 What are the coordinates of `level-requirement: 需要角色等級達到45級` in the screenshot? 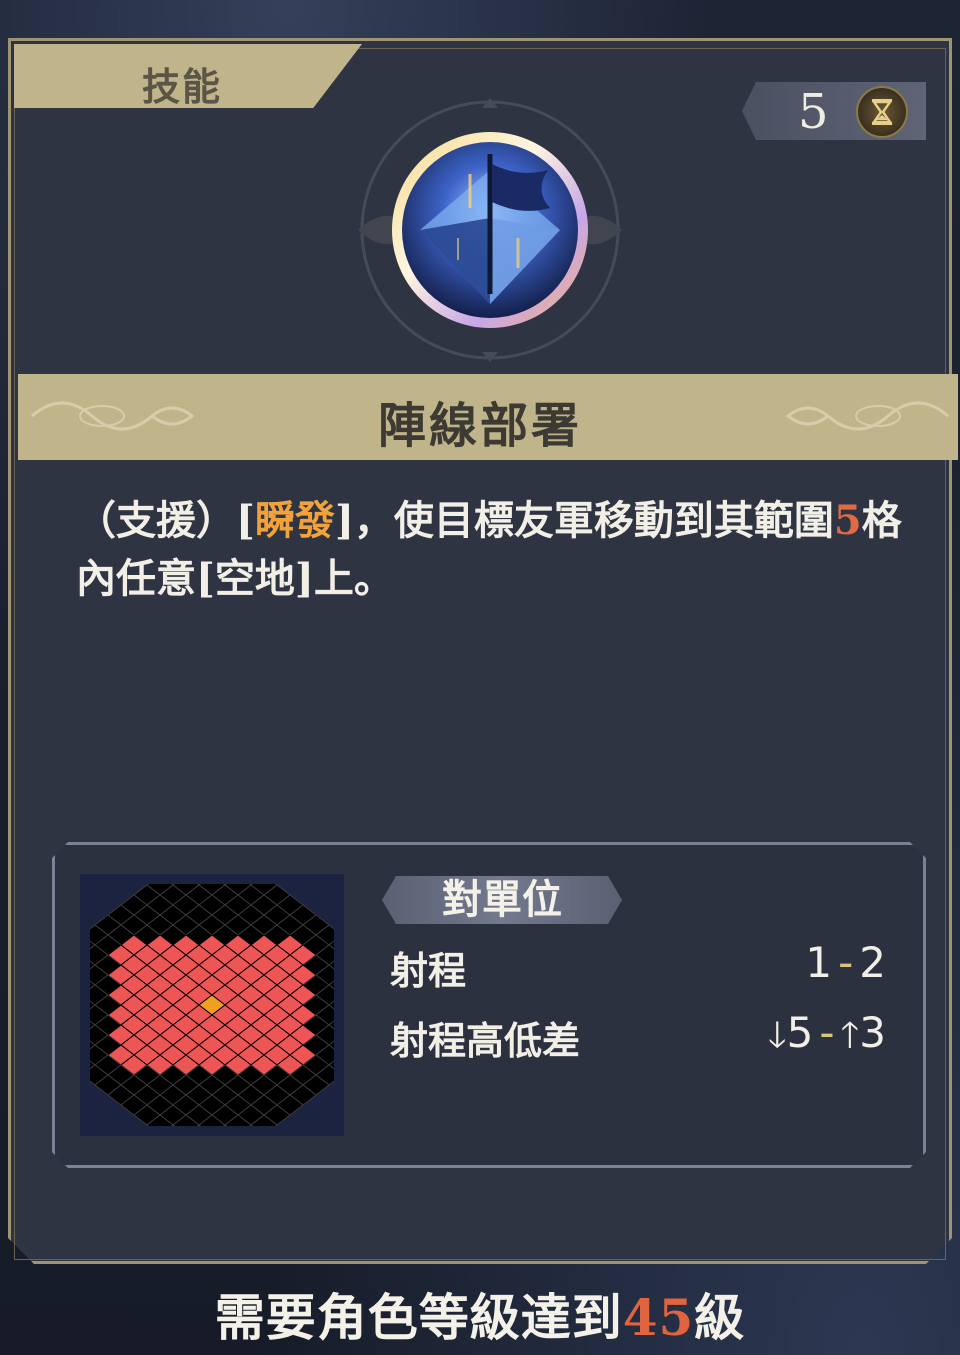 It's located at (480, 1314).